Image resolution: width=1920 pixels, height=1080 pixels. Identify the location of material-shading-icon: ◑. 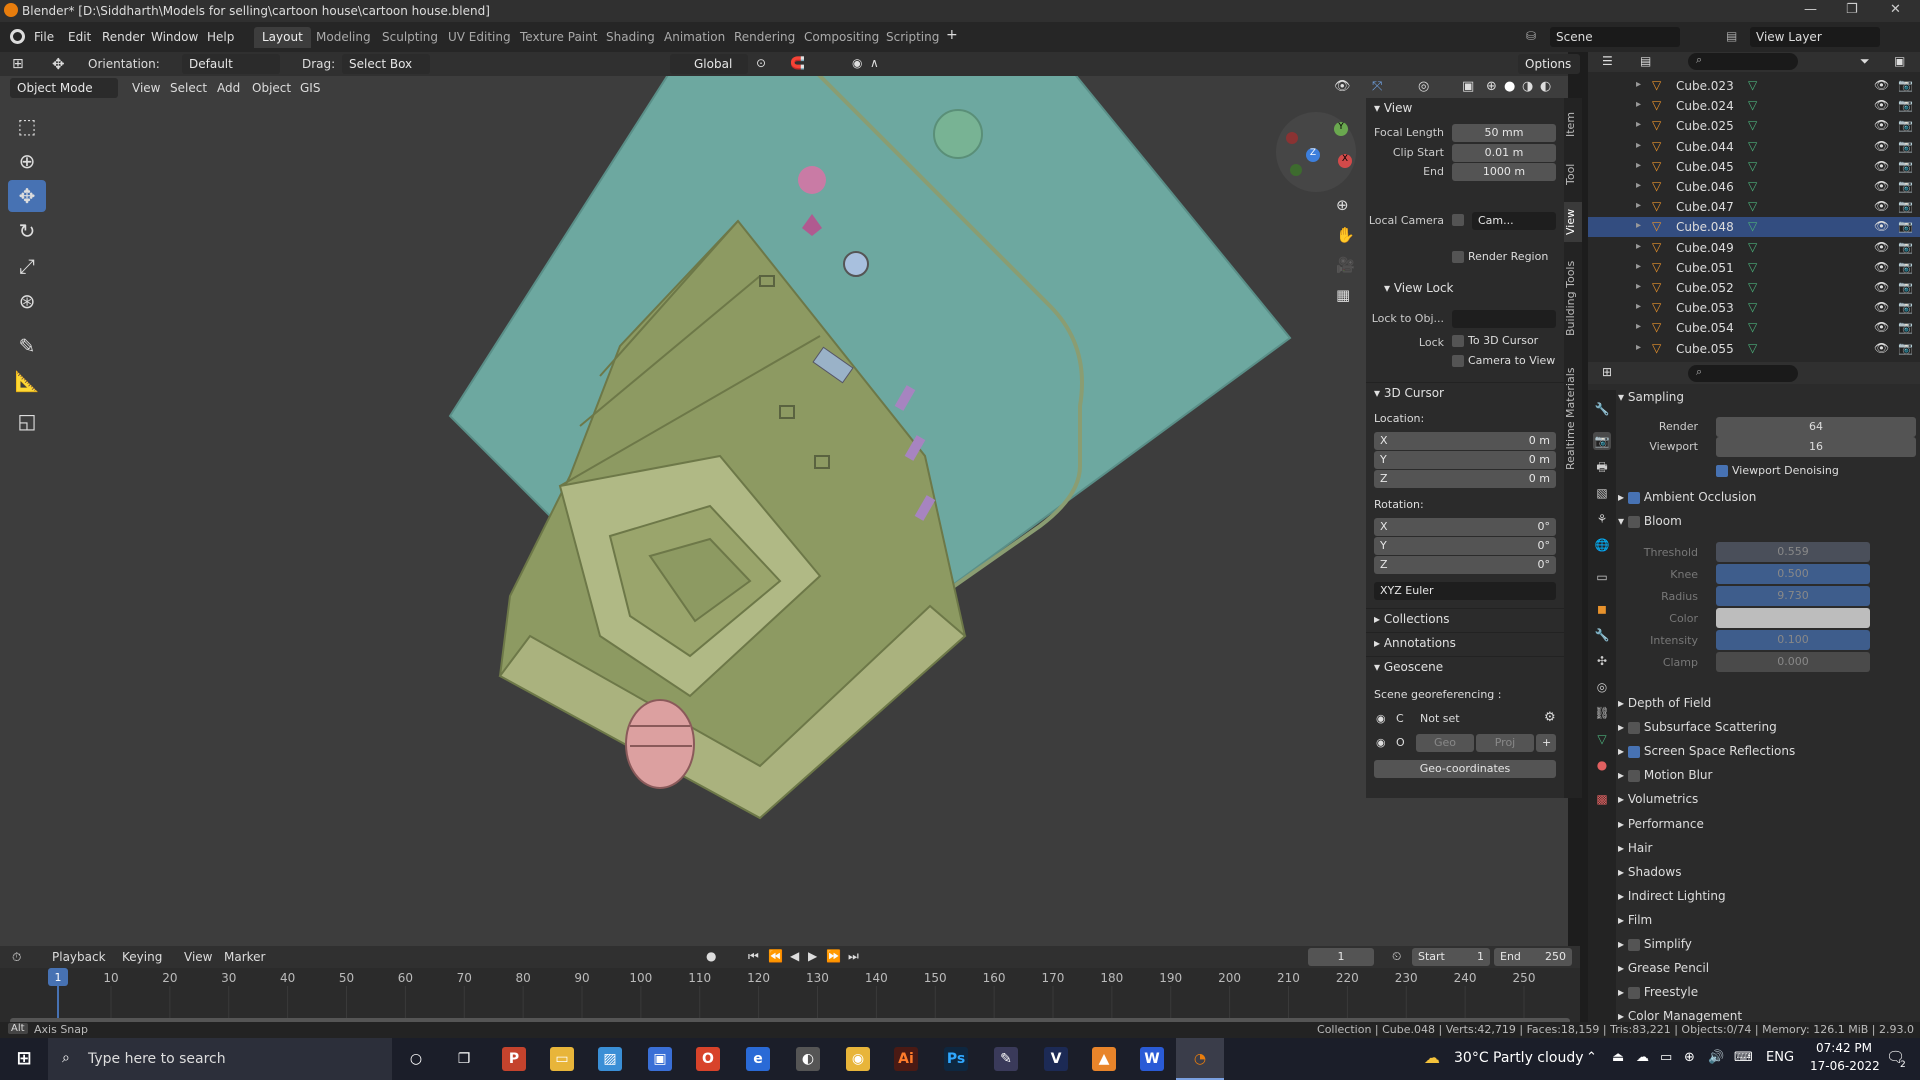
(1527, 86).